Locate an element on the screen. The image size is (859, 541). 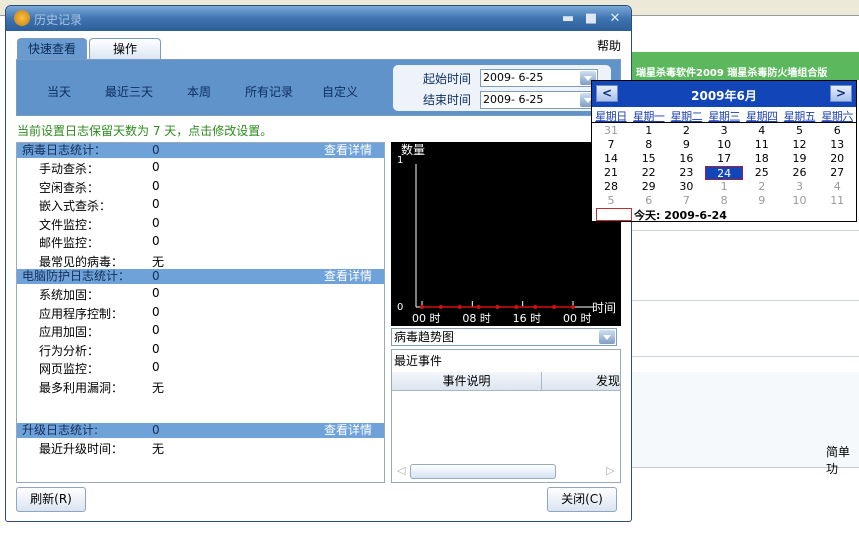
scroll-right-icon: ▷ is located at coordinates (610, 470).